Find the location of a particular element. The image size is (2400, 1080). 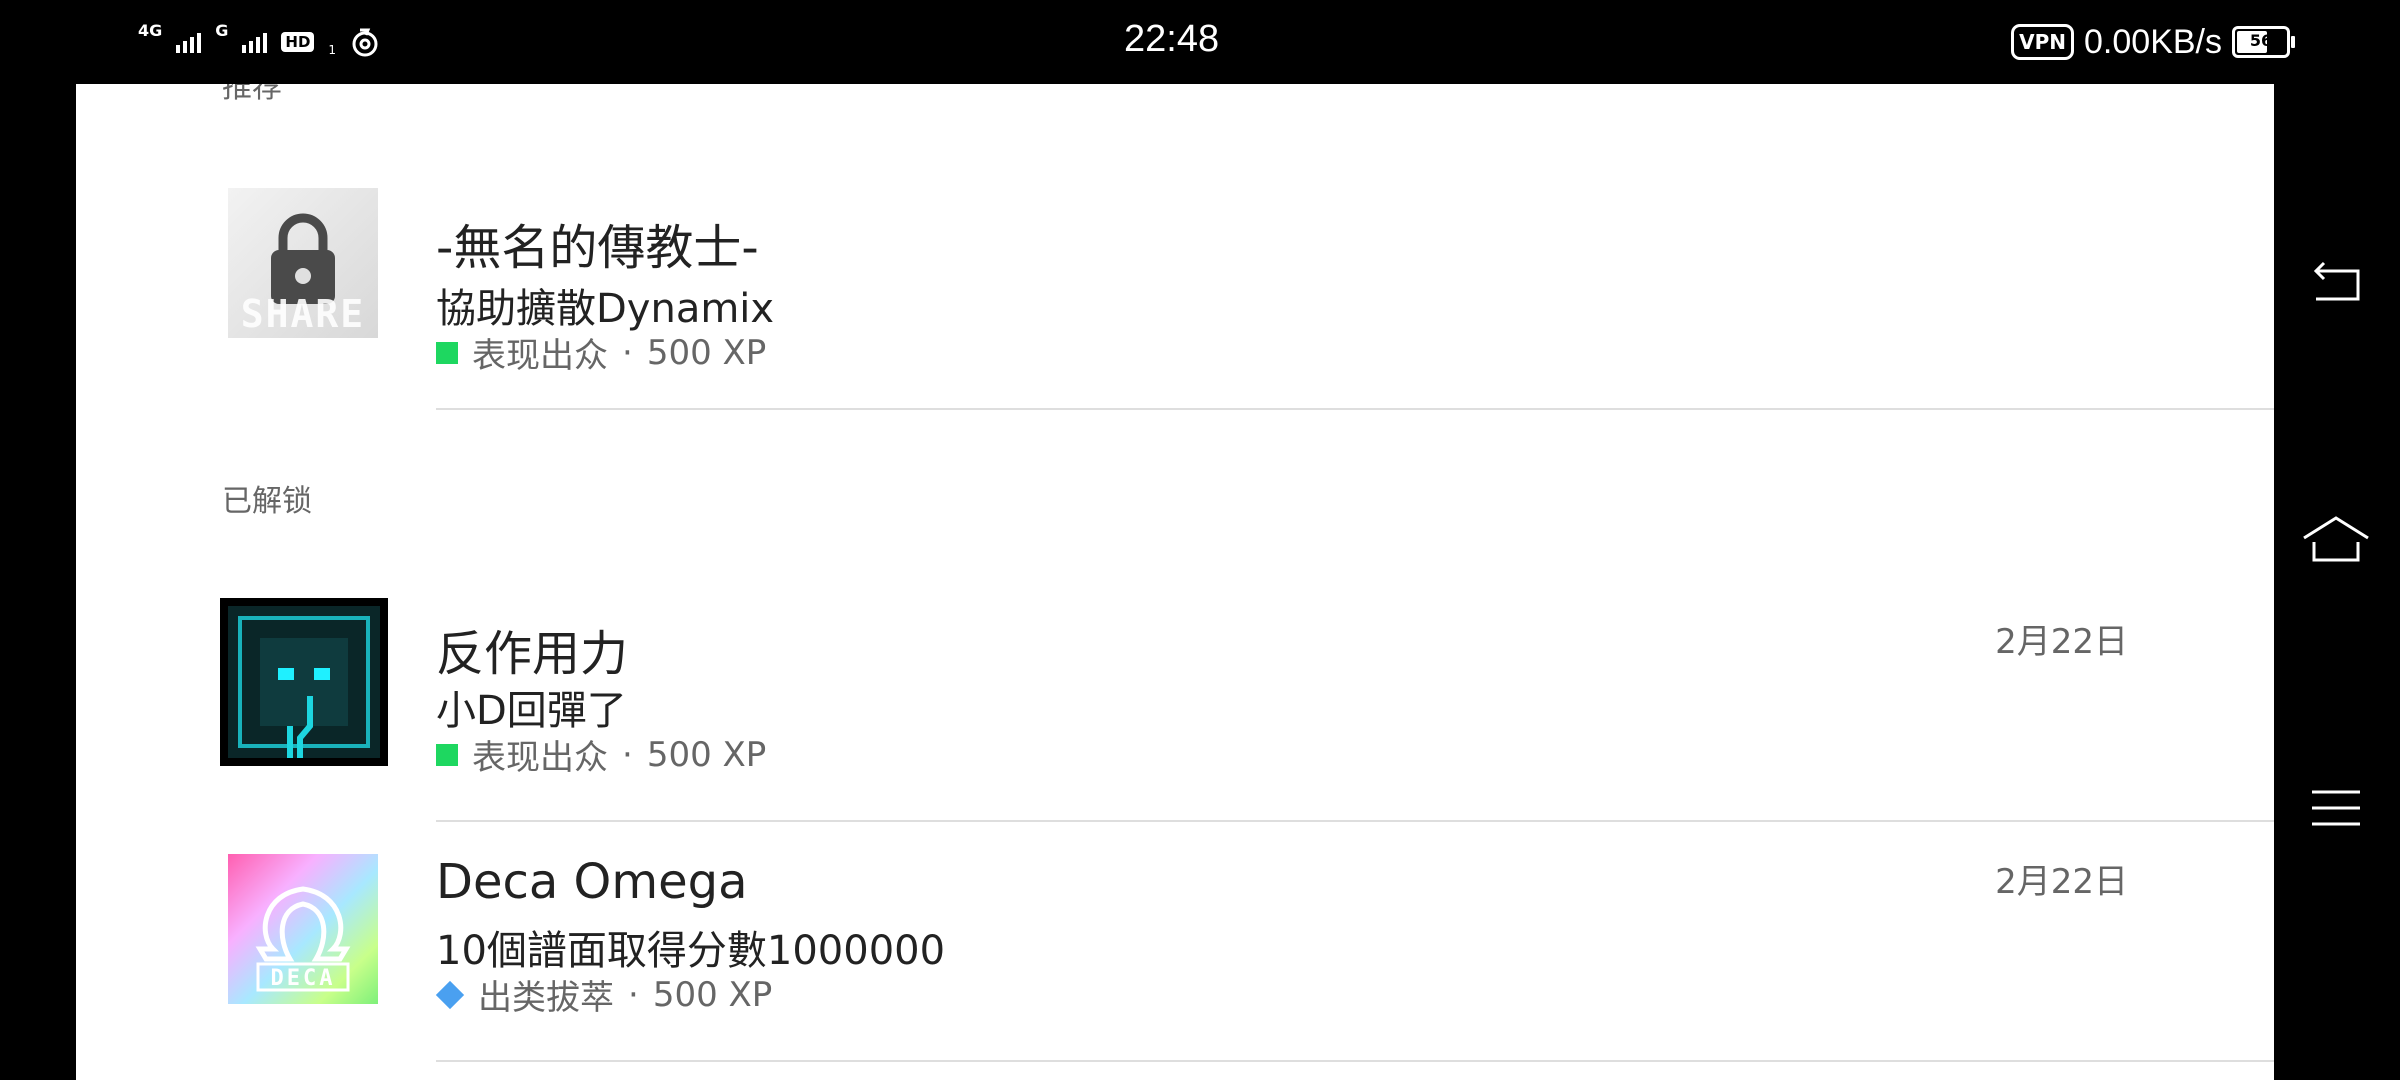

hotspot-icon is located at coordinates (365, 42).